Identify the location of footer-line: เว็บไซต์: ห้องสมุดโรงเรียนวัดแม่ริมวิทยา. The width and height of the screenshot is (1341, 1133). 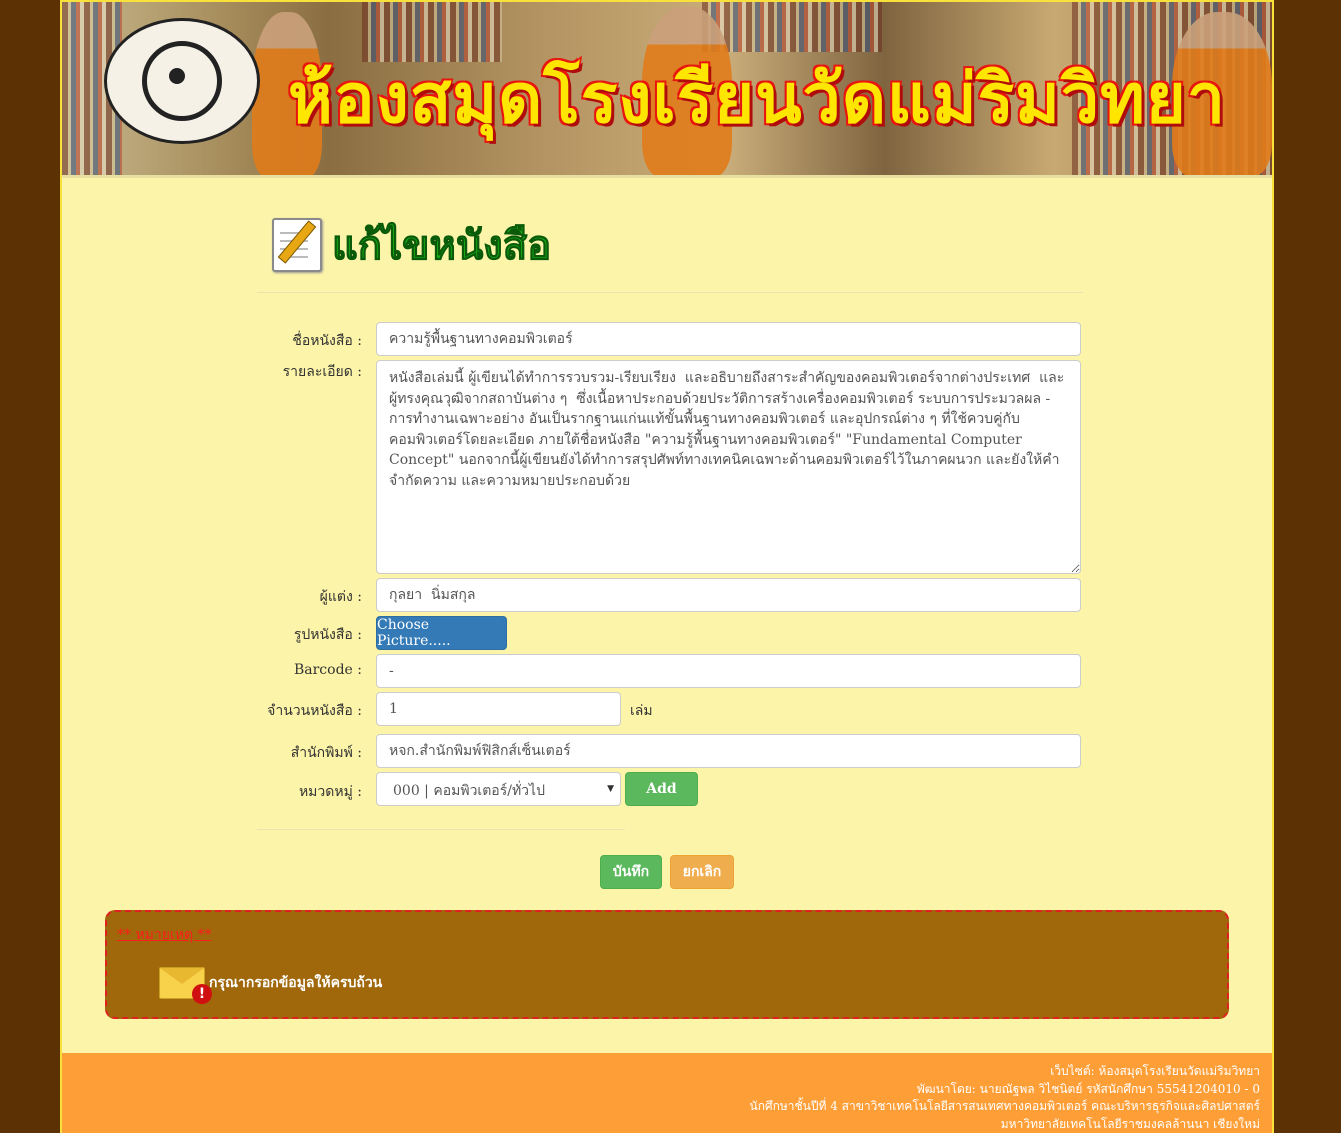
(1155, 1071).